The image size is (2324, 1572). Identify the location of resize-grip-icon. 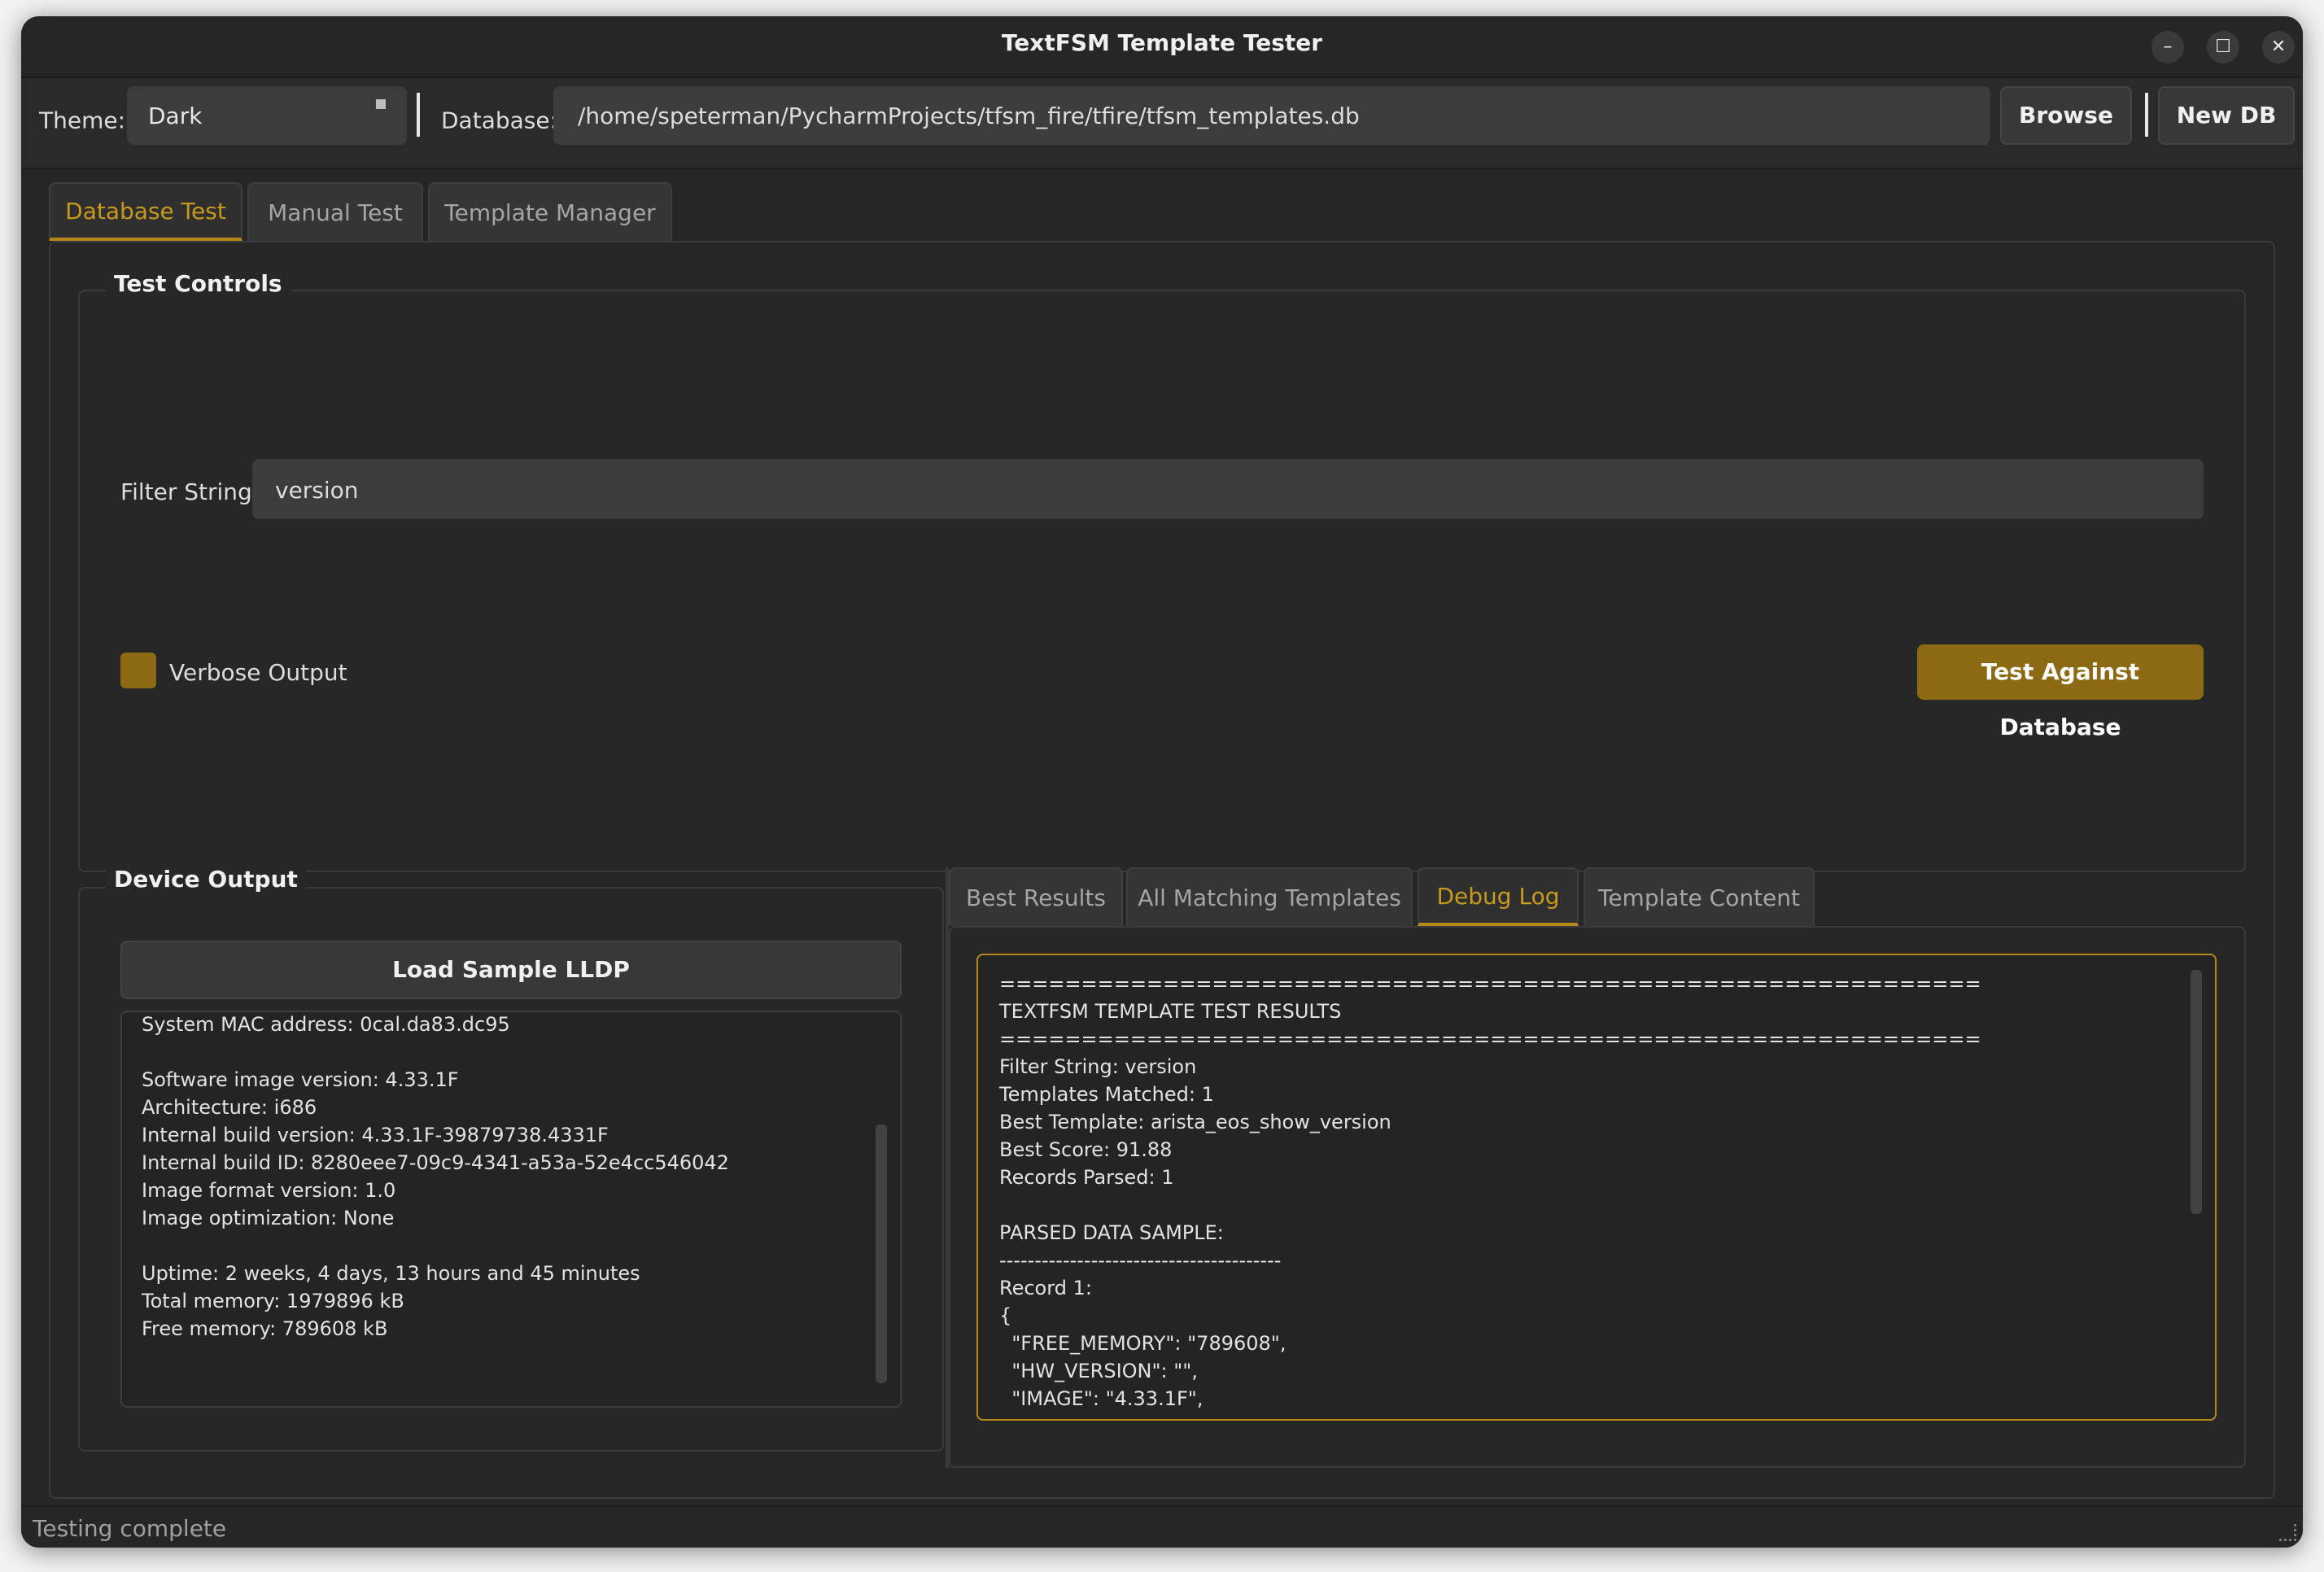
(2287, 1532).